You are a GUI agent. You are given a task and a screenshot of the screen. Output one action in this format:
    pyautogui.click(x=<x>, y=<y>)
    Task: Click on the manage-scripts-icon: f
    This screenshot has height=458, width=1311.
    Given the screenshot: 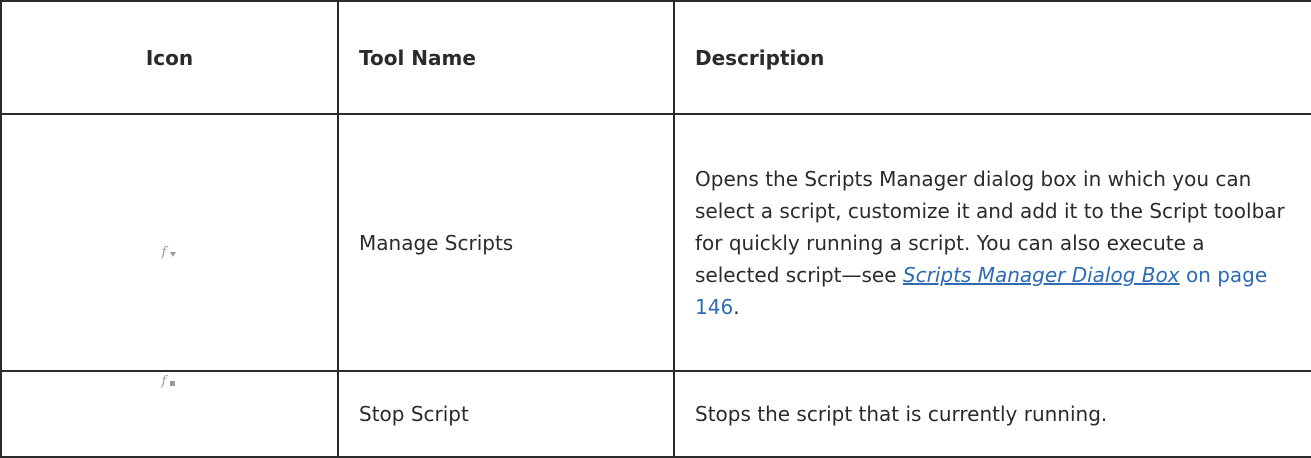 What is the action you would take?
    pyautogui.click(x=170, y=253)
    